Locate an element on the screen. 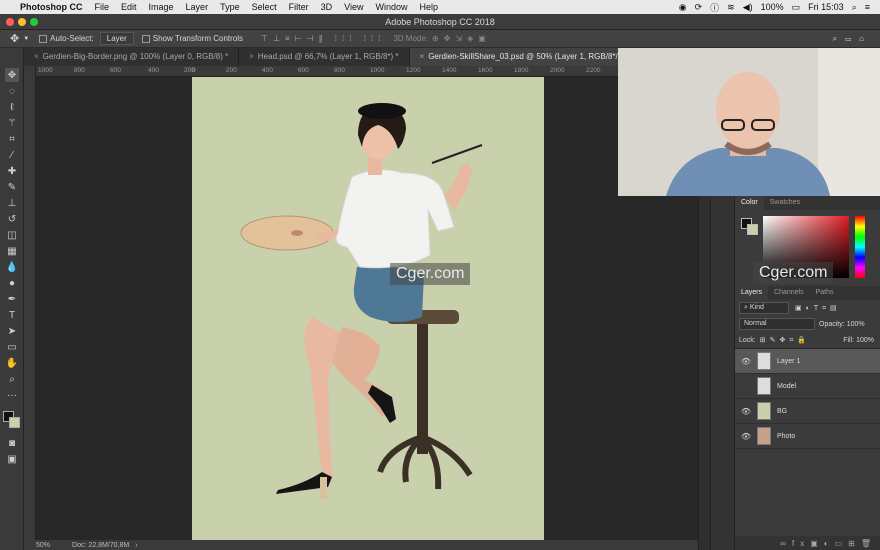 This screenshot has width=880, height=550. gradient-tool-icon: ▦ is located at coordinates (12, 251).